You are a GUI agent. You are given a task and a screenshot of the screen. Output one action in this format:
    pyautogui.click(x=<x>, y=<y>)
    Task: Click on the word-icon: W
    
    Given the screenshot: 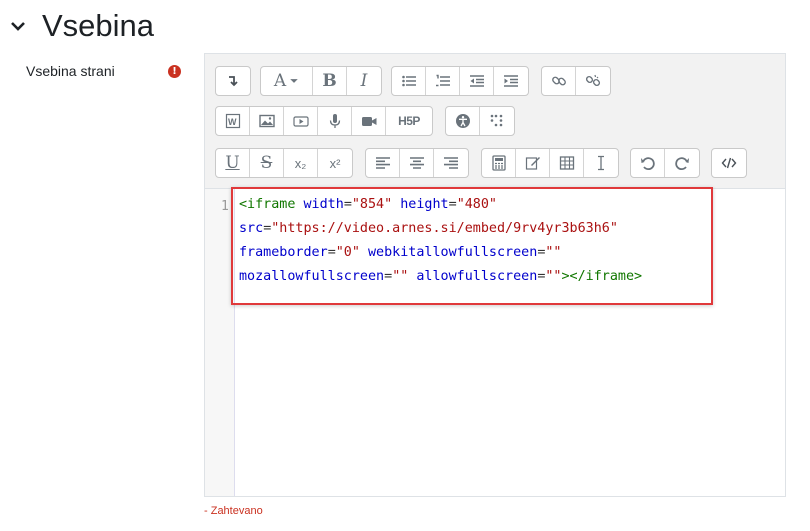 What is the action you would take?
    pyautogui.click(x=232, y=121)
    